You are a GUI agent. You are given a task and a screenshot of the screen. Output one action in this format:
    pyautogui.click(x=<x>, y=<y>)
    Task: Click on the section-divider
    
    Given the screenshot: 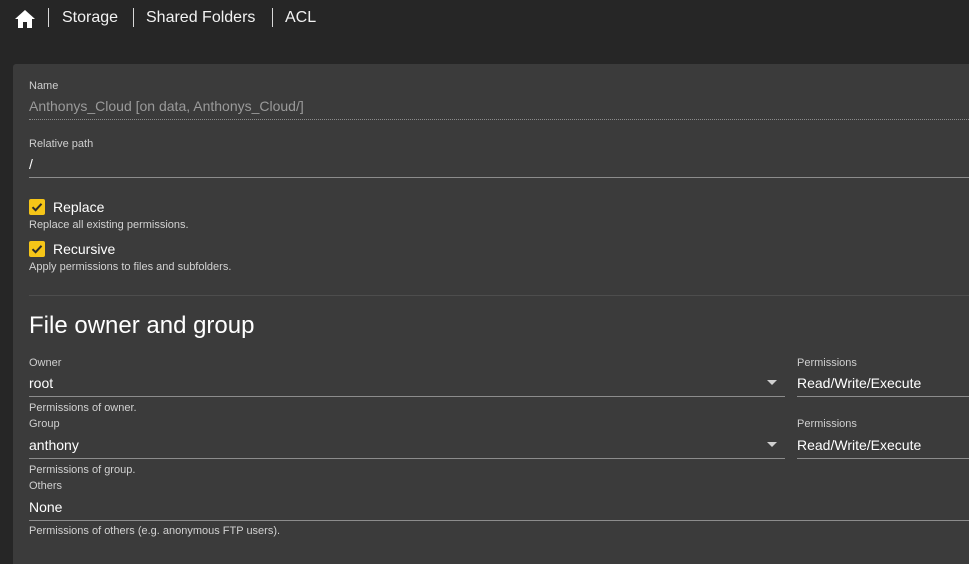 What is the action you would take?
    pyautogui.click(x=499, y=295)
    